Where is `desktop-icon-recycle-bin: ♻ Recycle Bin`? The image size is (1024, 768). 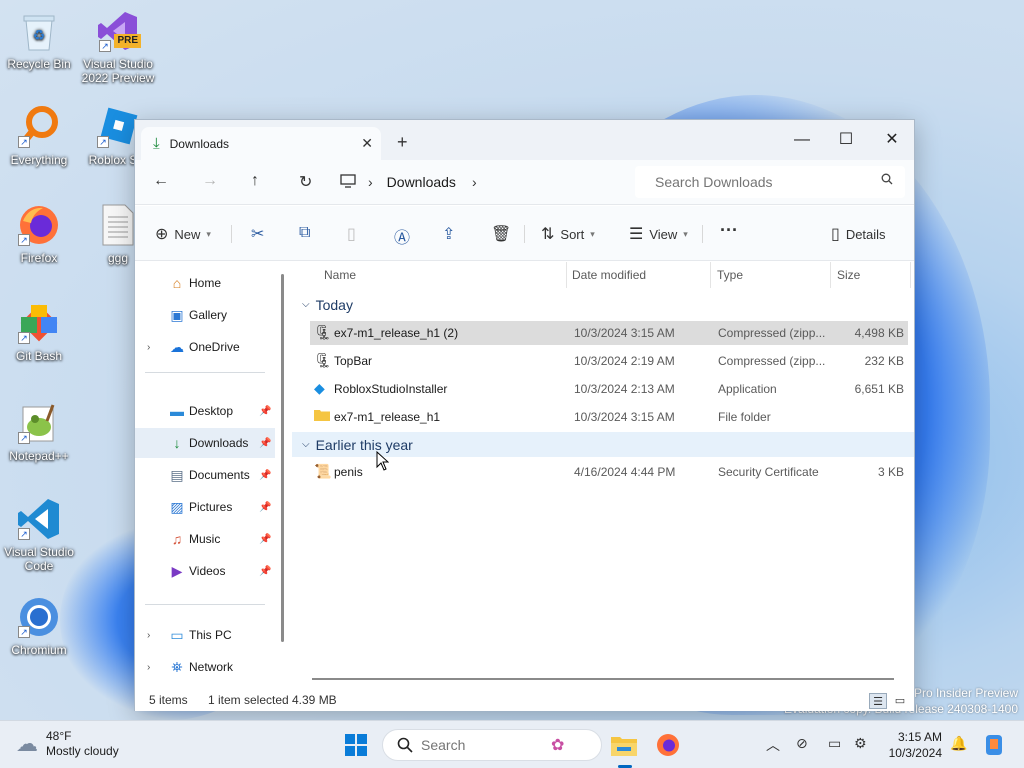
desktop-icon-recycle-bin: ♻ Recycle Bin is located at coordinates (39, 39).